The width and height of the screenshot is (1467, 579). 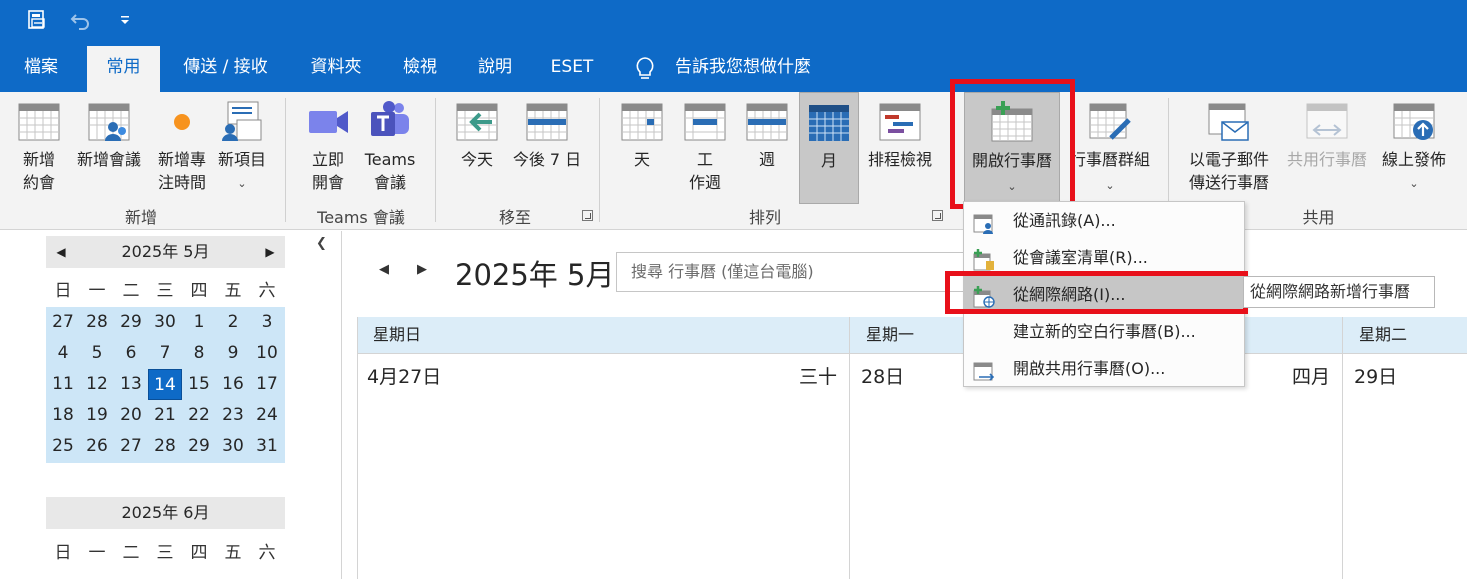 What do you see at coordinates (572, 69) in the screenshot?
I see `tab-eset: ESET` at bounding box center [572, 69].